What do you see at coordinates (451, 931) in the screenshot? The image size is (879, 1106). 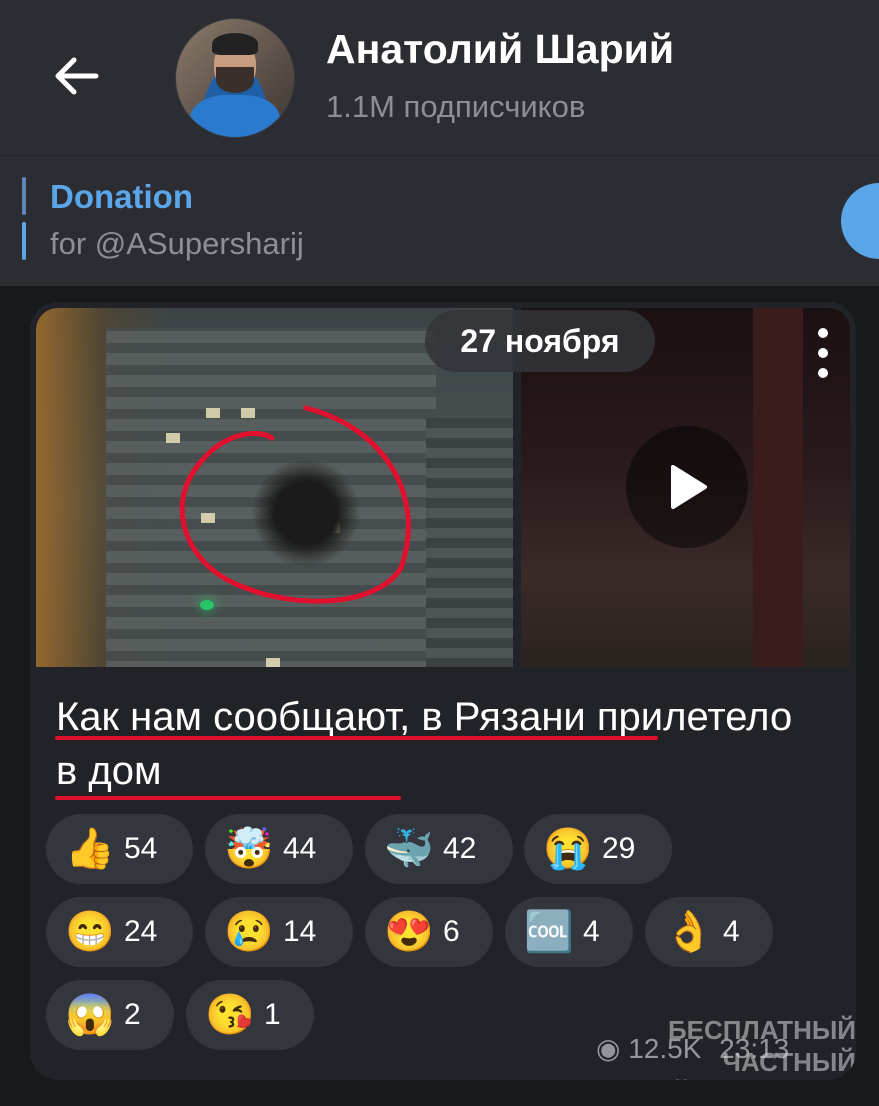 I see `reaction-count: 6` at bounding box center [451, 931].